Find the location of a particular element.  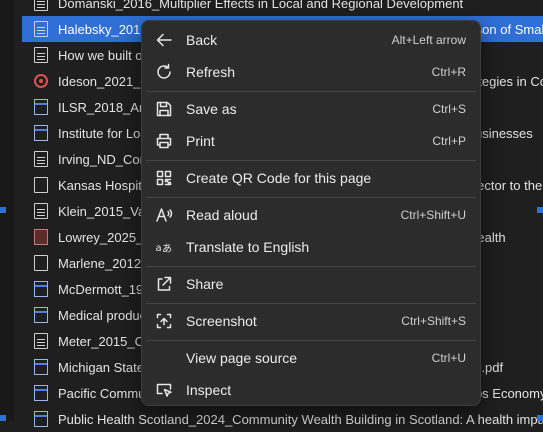

read-aloud-menu-item: Read aloud Ctrl+Shift+U is located at coordinates (311, 215).